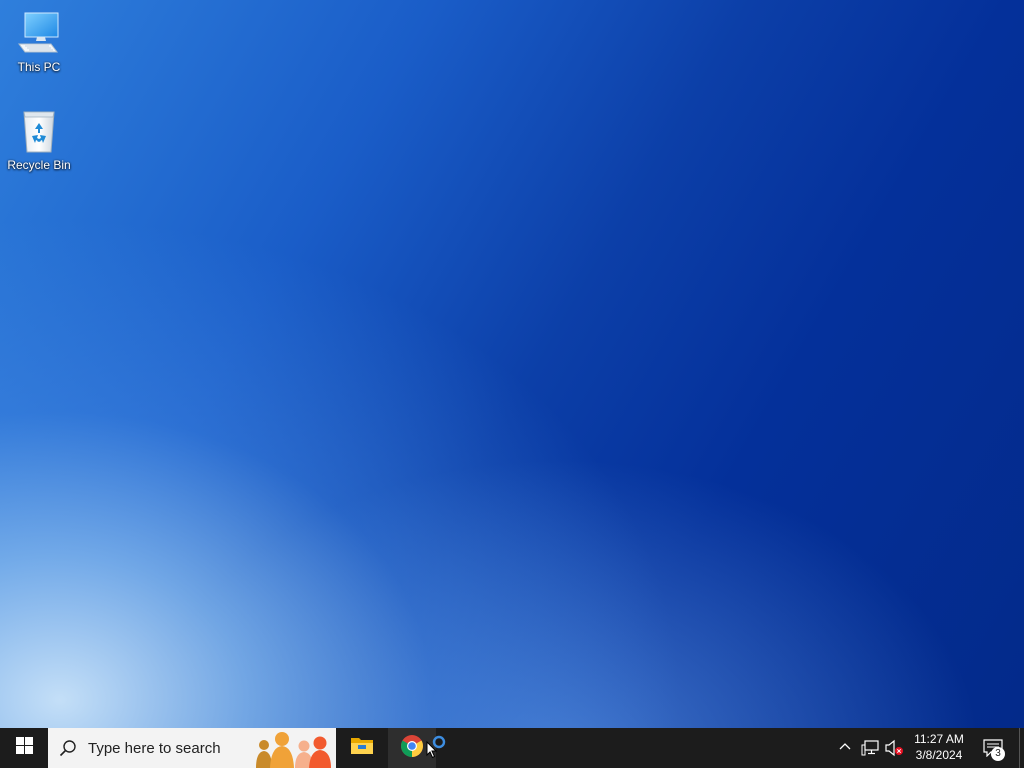 This screenshot has height=773, width=1024. Describe the element at coordinates (894, 750) in the screenshot. I see `volume-muted-icon` at that location.